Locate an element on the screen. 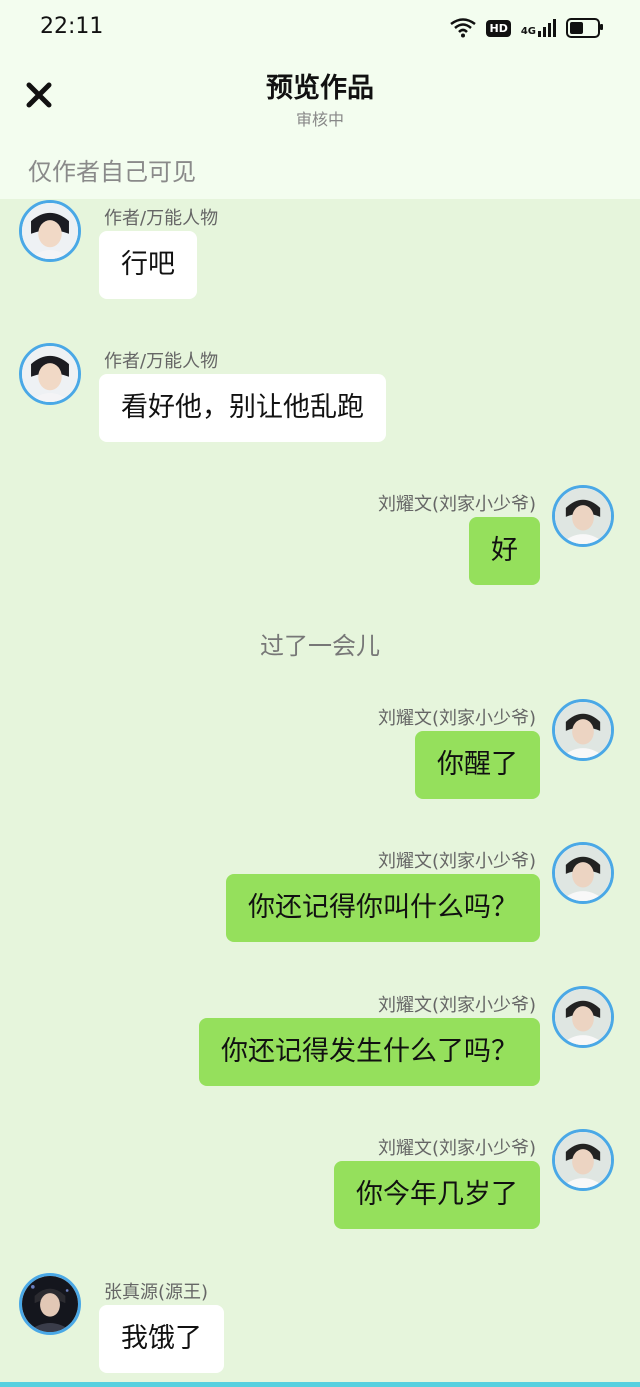 This screenshot has width=640, height=1387. message-bubble: 好 is located at coordinates (504, 551).